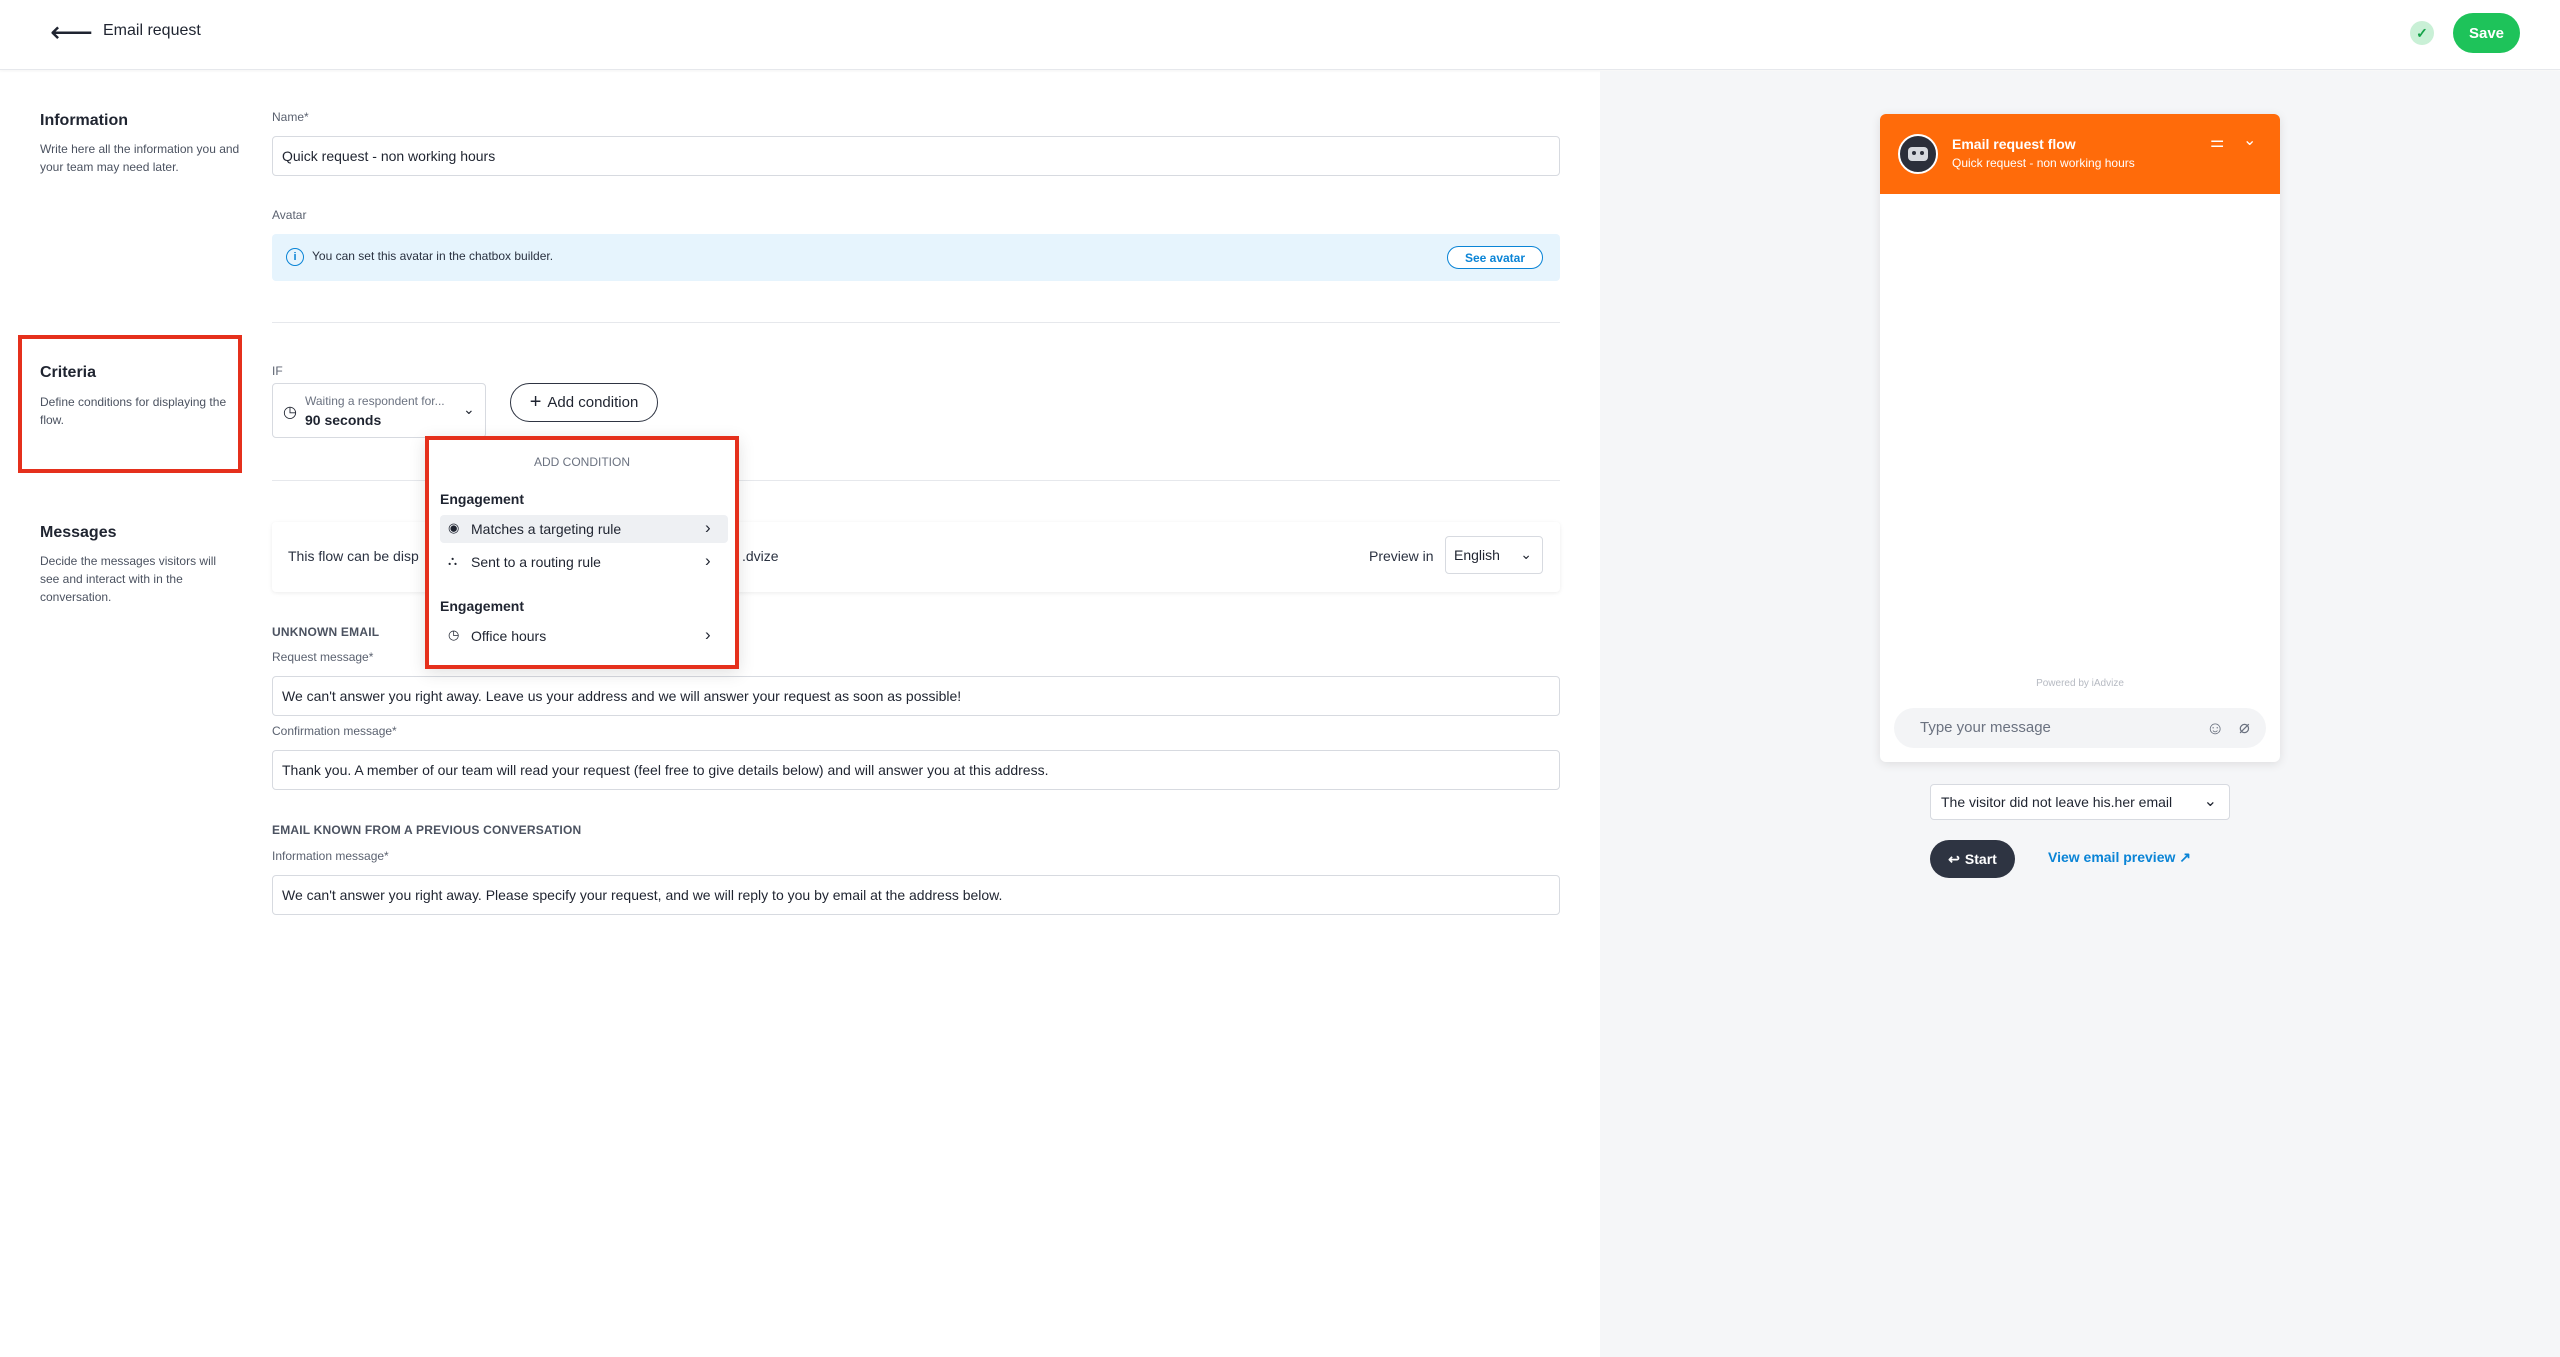 This screenshot has height=1357, width=2560. I want to click on menu-item-routing-rule: ⛬ Sent to a routing rule ›, so click(584, 562).